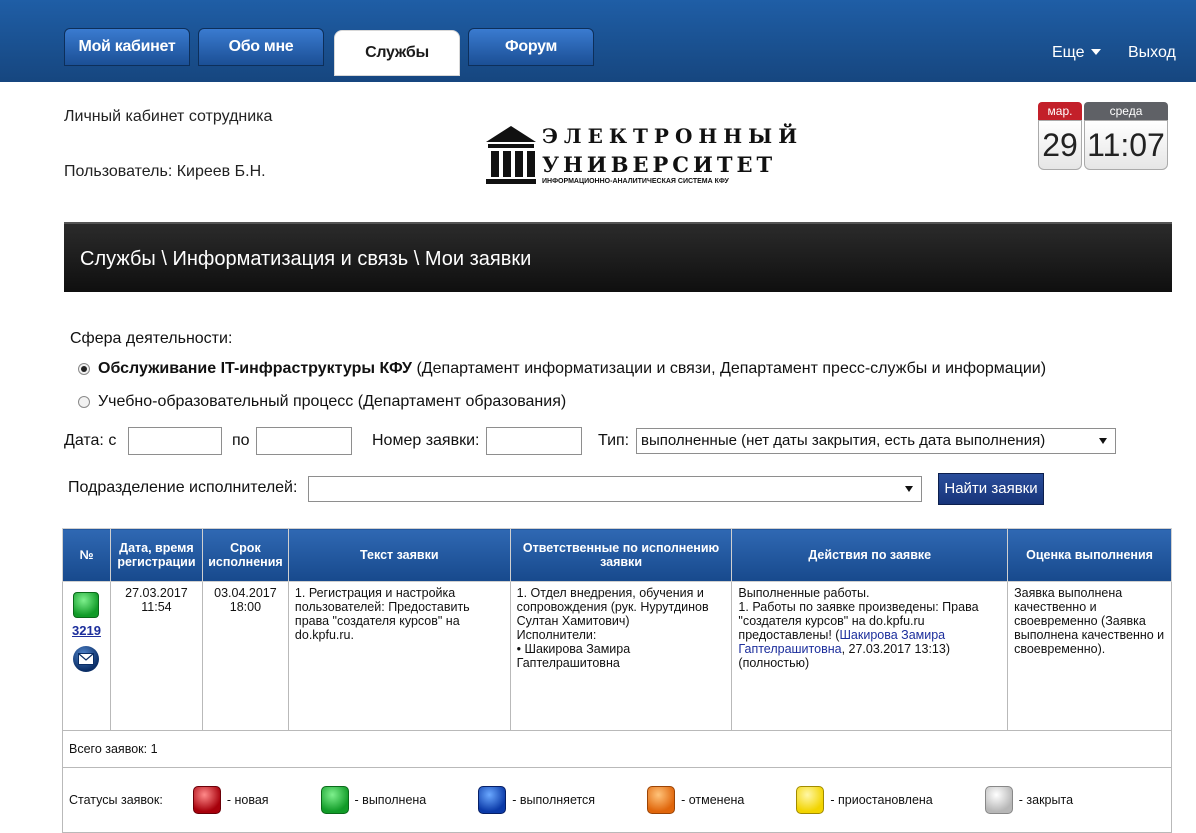  Describe the element at coordinates (151, 338) in the screenshot. I see `sphere-label: Сфера деятельности:` at that location.